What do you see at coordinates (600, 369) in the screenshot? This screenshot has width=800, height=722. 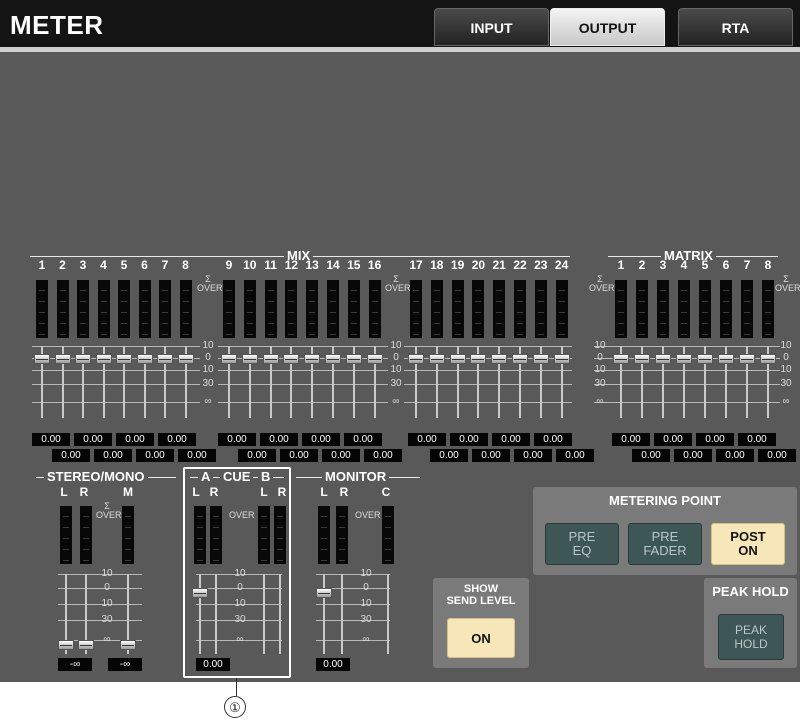 I see `matrix-scale-left-scale-2: 10` at bounding box center [600, 369].